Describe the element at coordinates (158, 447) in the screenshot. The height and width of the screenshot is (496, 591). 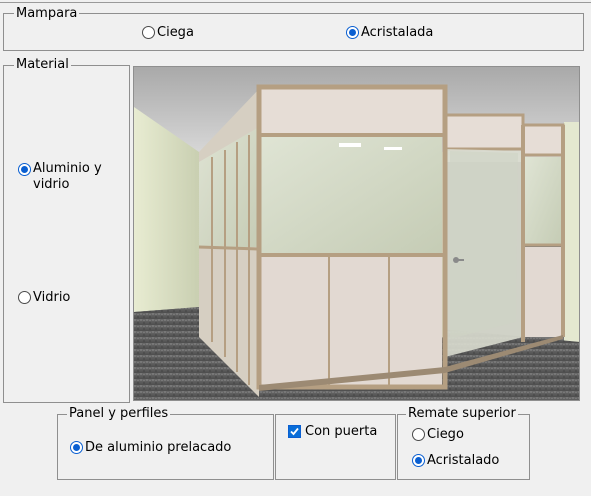
I see `radio-panel-aluminio-prelacado-label: De aluminio prelacado` at that location.